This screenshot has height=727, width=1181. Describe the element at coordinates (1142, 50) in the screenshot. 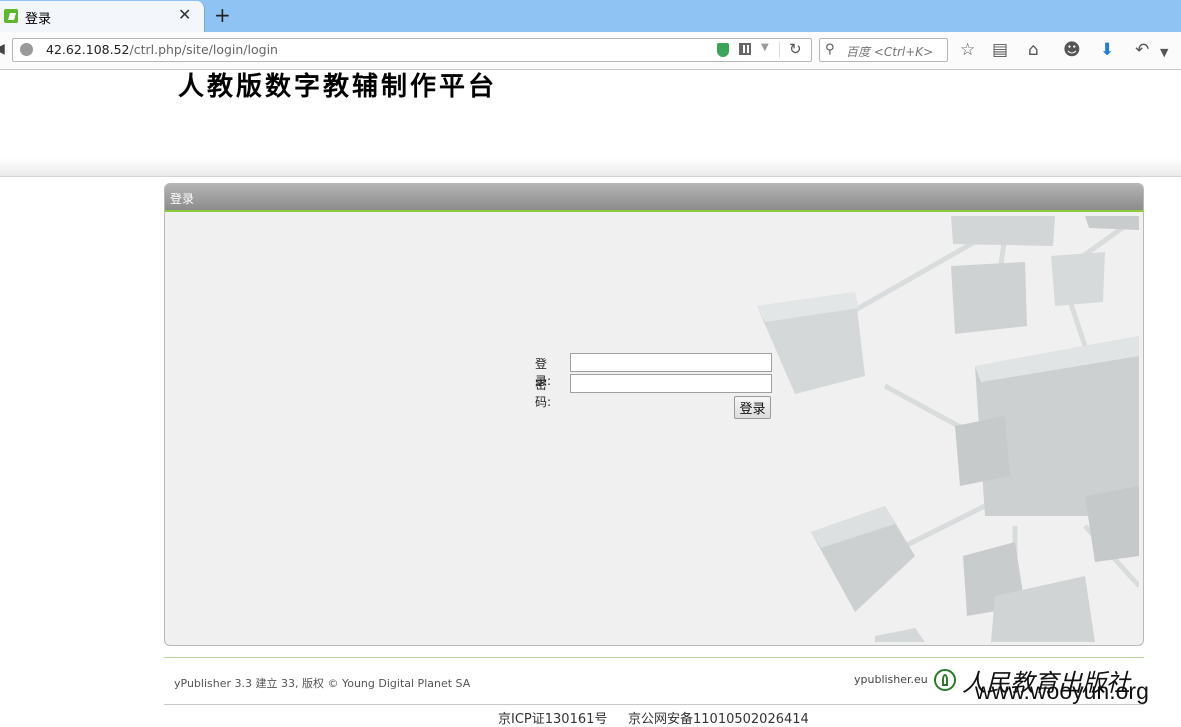

I see `undo-icon: ↶` at that location.